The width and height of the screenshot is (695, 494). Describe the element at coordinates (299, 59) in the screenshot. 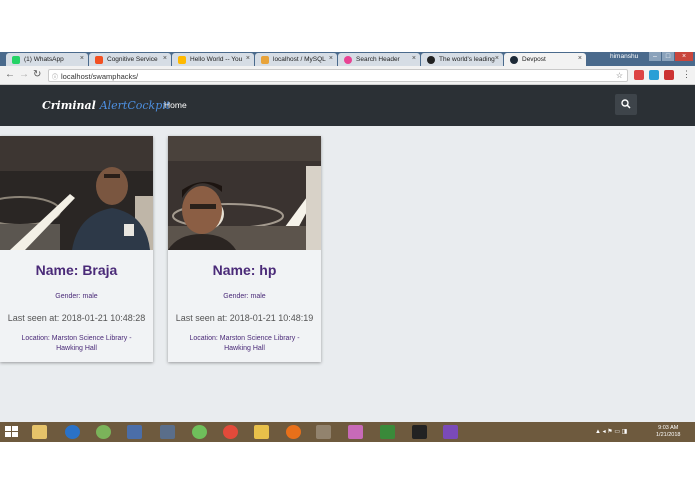

I see `tab-label: localhost / MySQL` at that location.